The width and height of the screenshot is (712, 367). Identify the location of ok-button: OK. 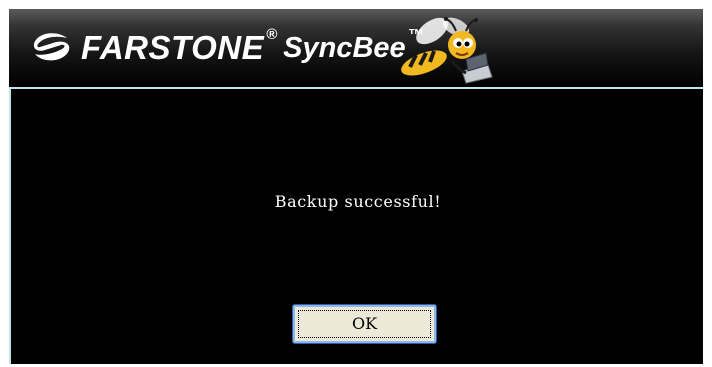
(364, 324).